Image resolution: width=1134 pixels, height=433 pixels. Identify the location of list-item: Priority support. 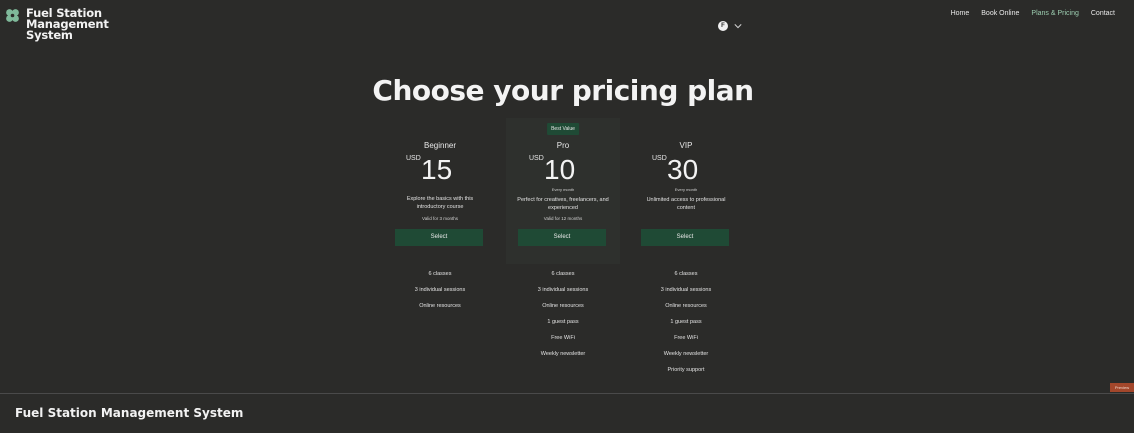
(686, 370).